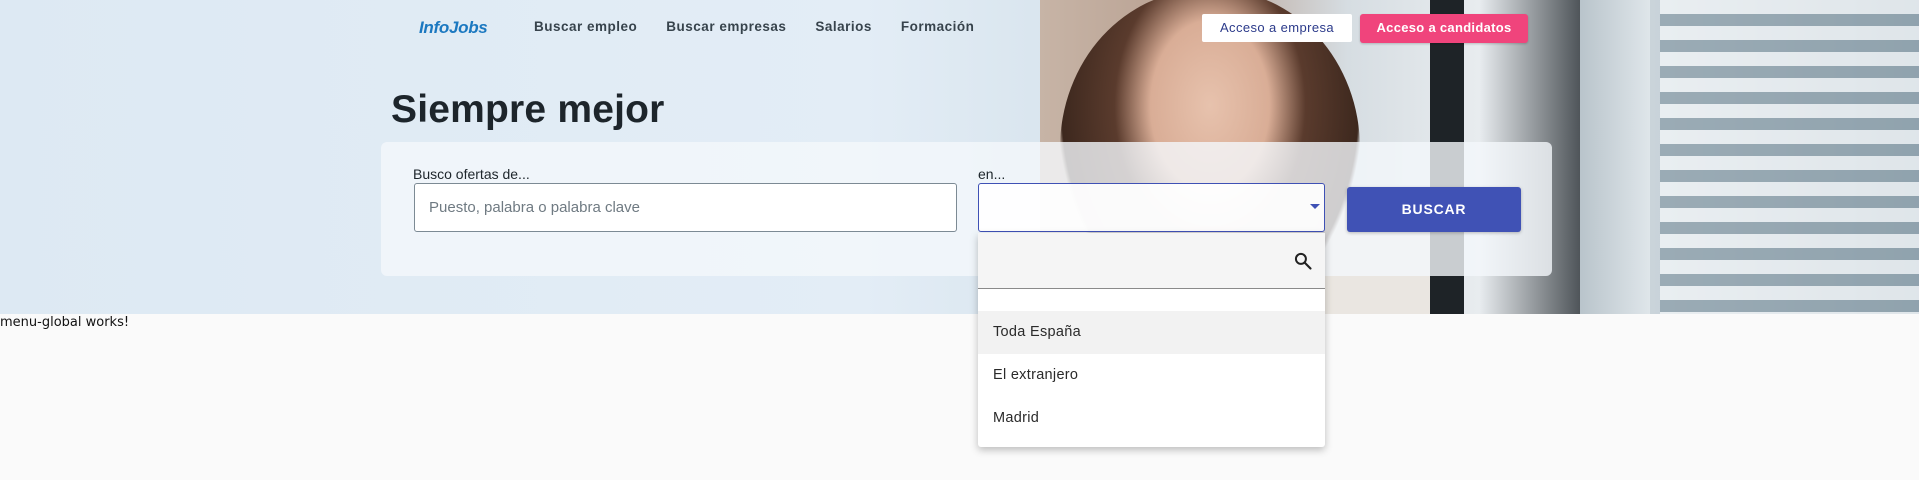  What do you see at coordinates (1434, 209) in the screenshot?
I see `buscar-button: BUSCAR` at bounding box center [1434, 209].